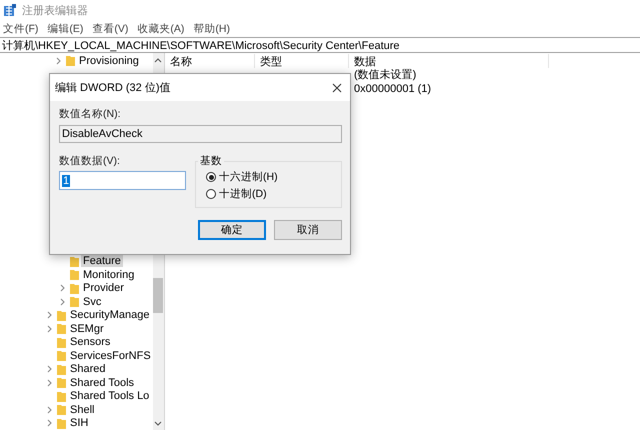 Image resolution: width=640 pixels, height=430 pixels. What do you see at coordinates (90, 114) in the screenshot?
I see `field-label: 数值名称(N):` at bounding box center [90, 114].